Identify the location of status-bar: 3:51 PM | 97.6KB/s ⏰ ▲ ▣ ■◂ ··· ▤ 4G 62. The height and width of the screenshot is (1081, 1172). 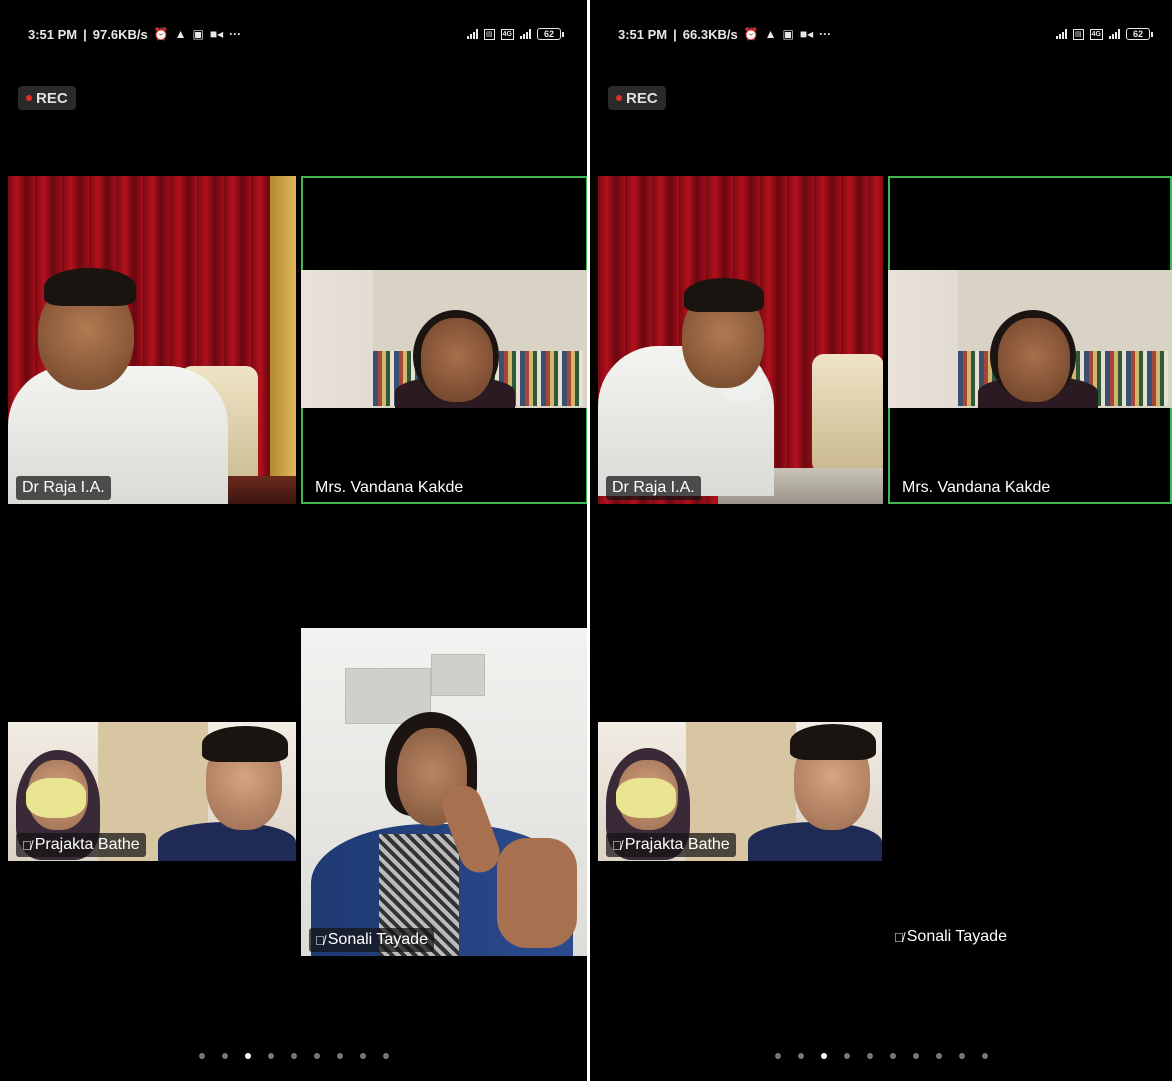
(293, 34).